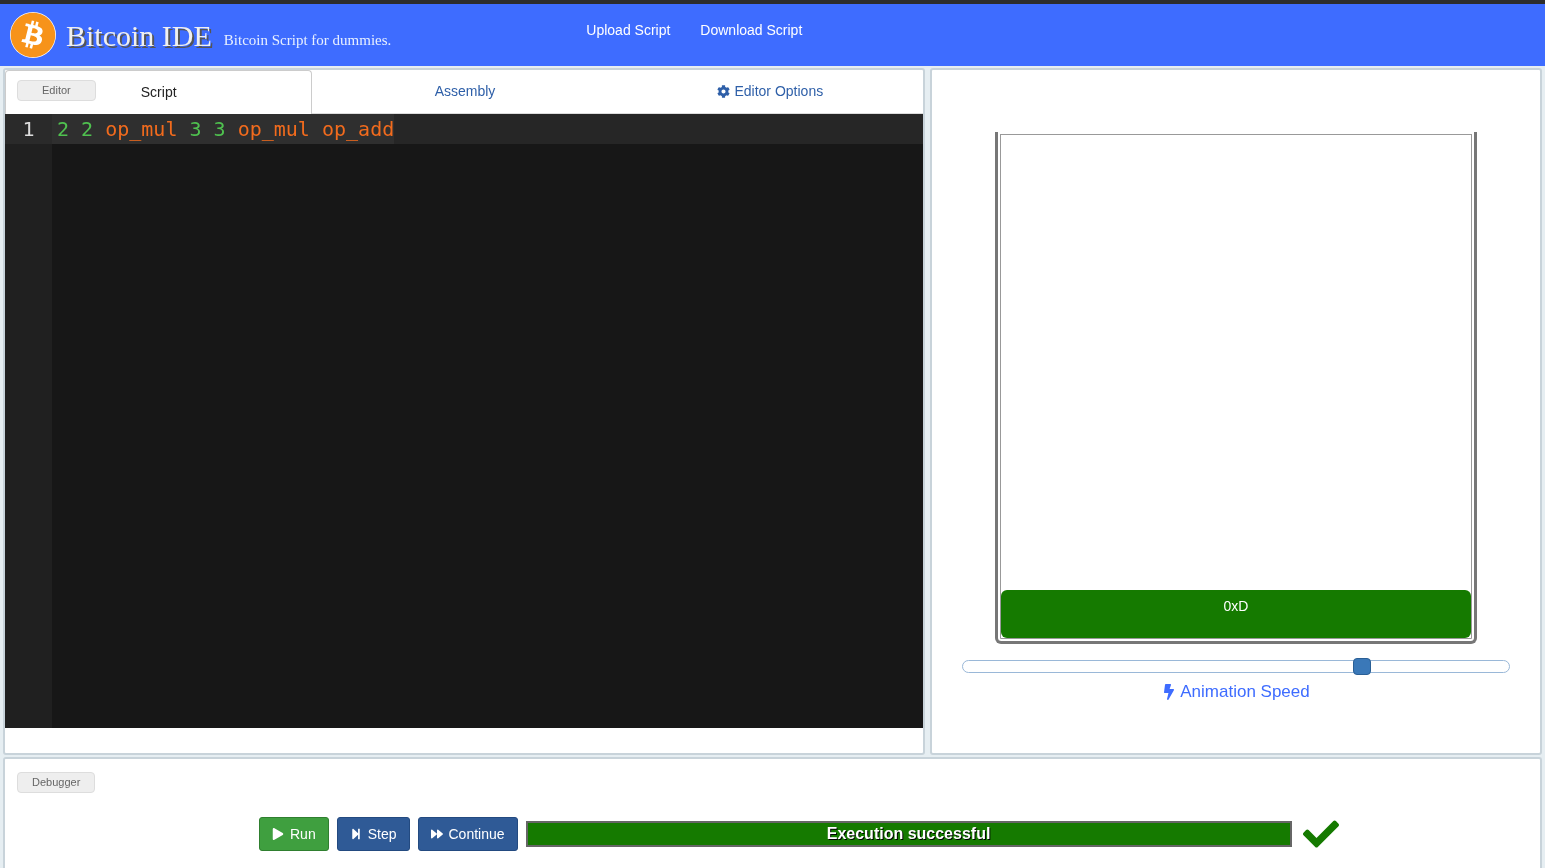  What do you see at coordinates (56, 90) in the screenshot?
I see `editor-badge: Editor` at bounding box center [56, 90].